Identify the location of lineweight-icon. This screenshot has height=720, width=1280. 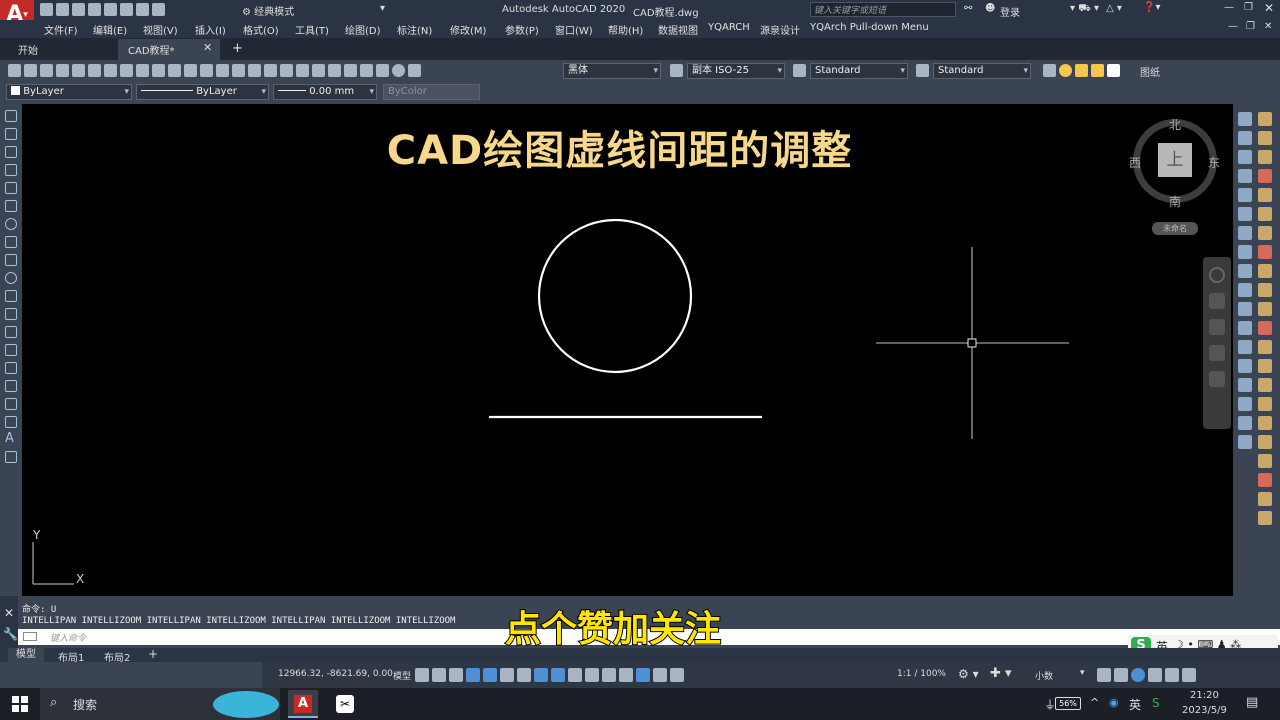
(541, 675).